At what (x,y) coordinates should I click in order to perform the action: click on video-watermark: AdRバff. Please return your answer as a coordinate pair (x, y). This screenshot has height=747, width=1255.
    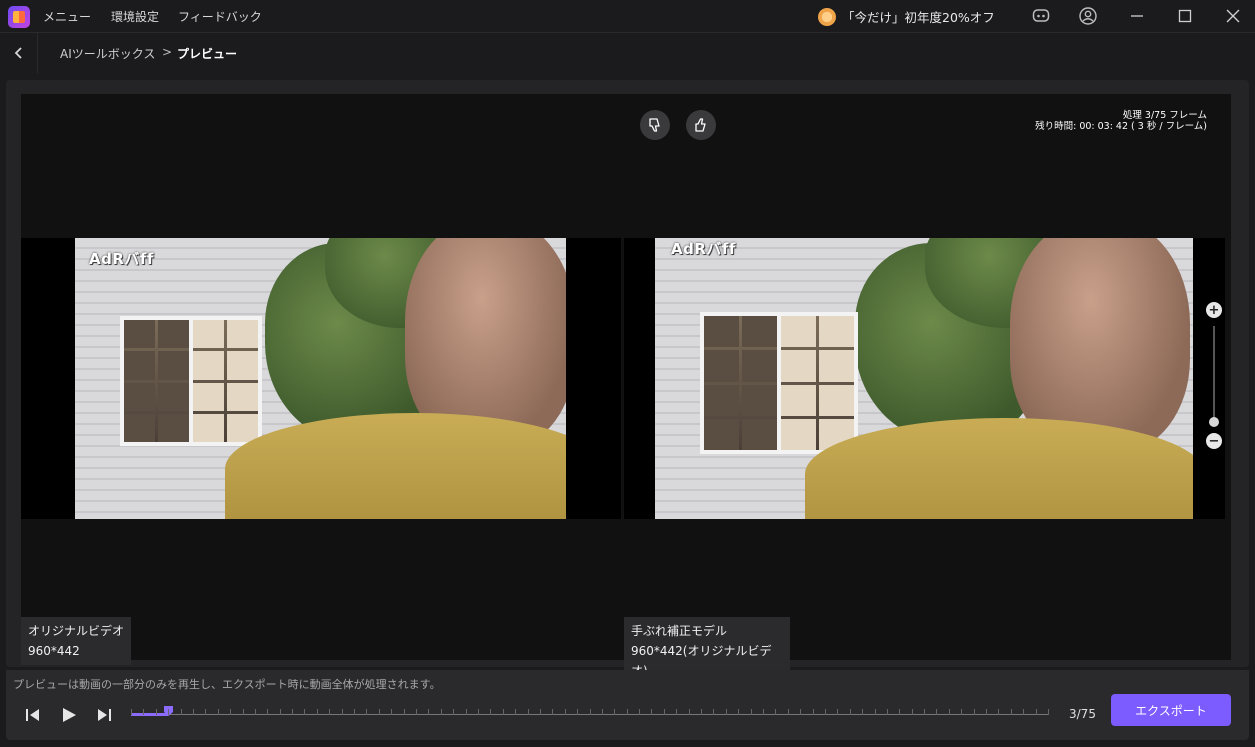
    Looking at the image, I should click on (121, 259).